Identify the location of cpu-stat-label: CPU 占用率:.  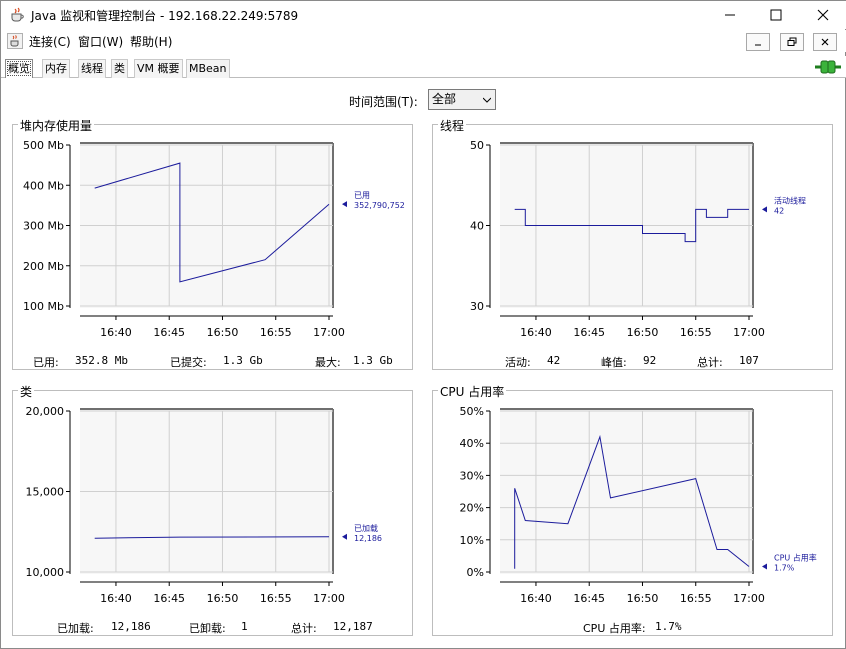
(614, 628).